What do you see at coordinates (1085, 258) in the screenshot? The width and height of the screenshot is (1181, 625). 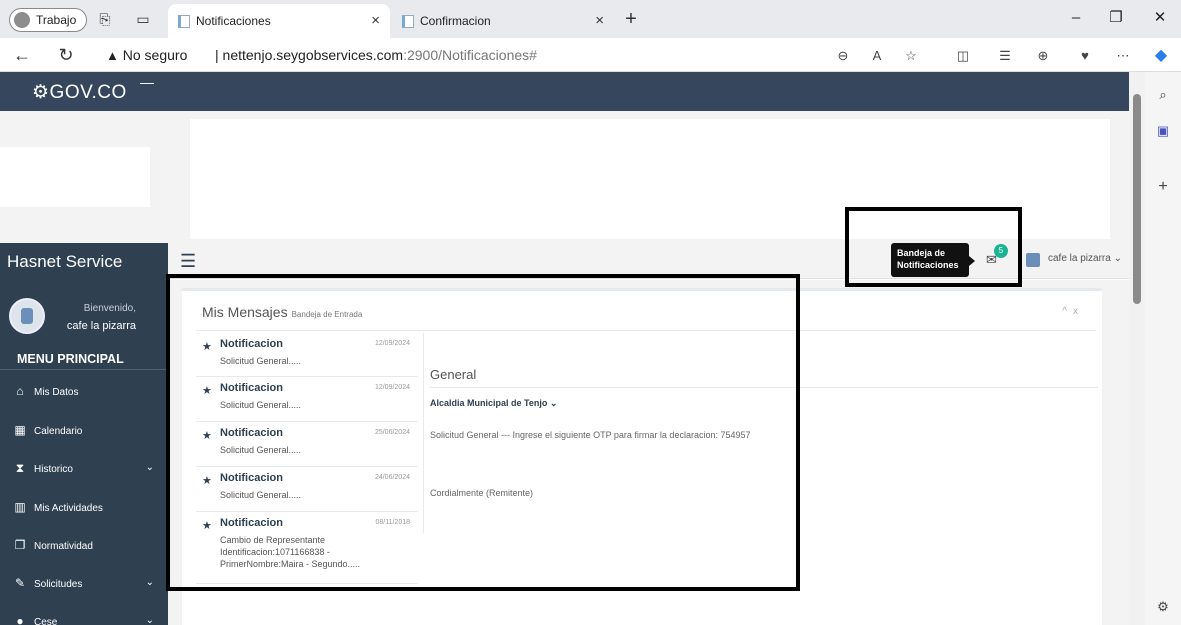 I see `user-dropdown: cafe la pizarra ⌄` at bounding box center [1085, 258].